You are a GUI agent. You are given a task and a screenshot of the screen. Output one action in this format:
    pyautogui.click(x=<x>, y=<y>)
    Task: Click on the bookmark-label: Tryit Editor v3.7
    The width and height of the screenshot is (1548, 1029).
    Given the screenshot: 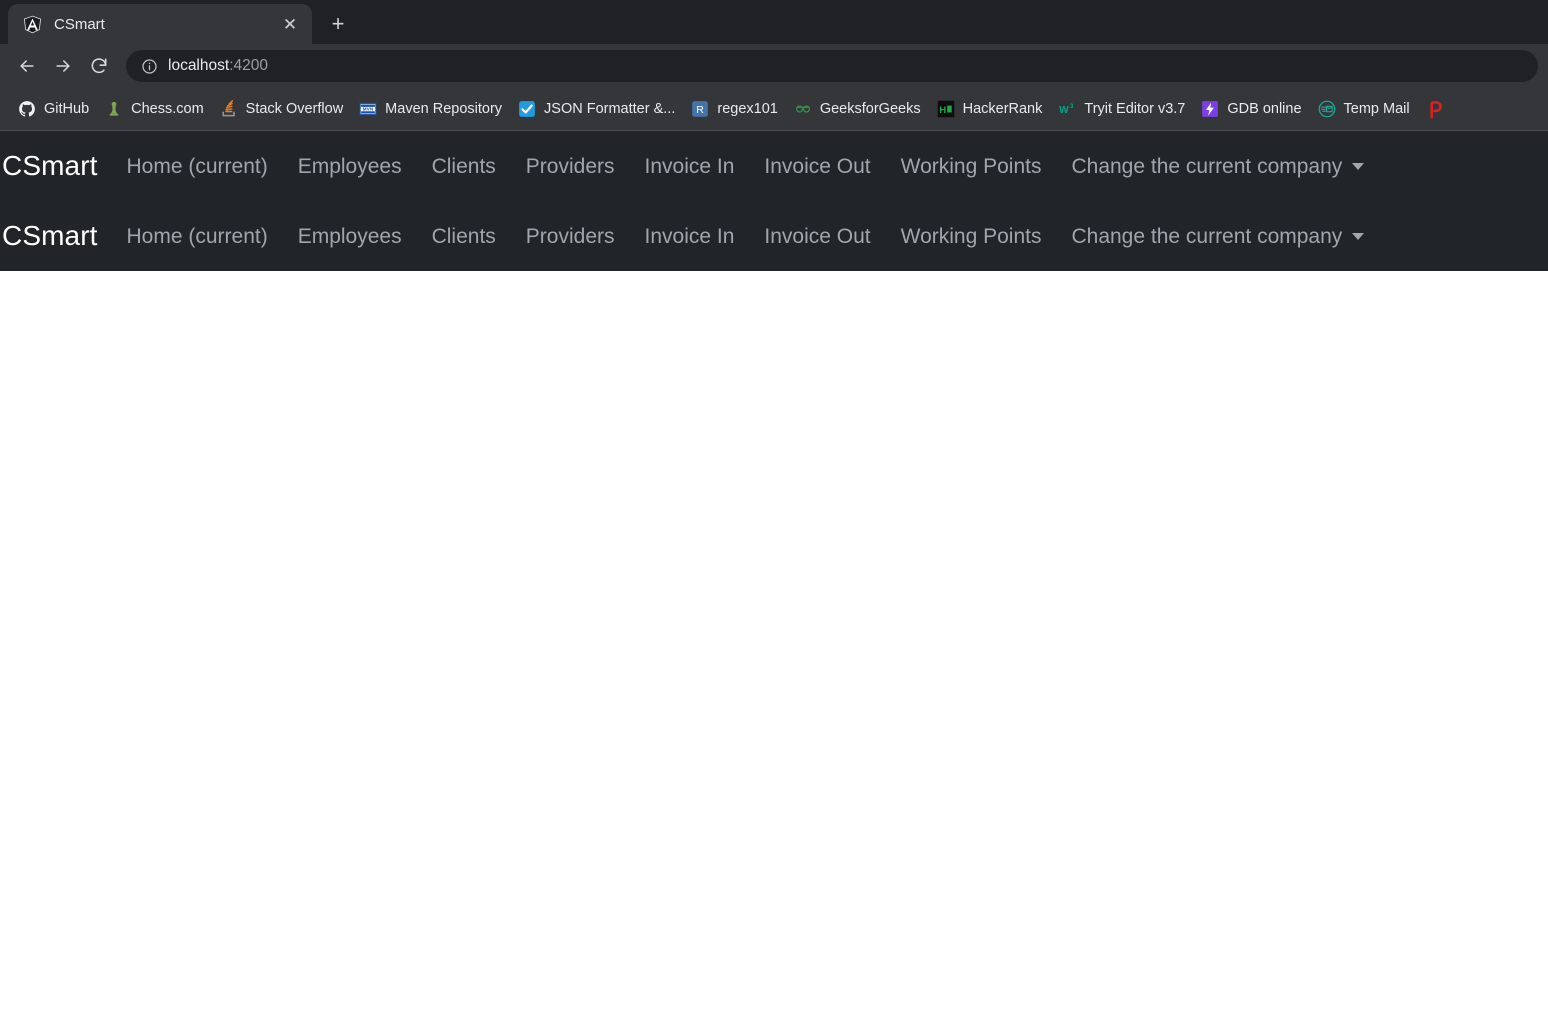 What is the action you would take?
    pyautogui.click(x=1135, y=108)
    